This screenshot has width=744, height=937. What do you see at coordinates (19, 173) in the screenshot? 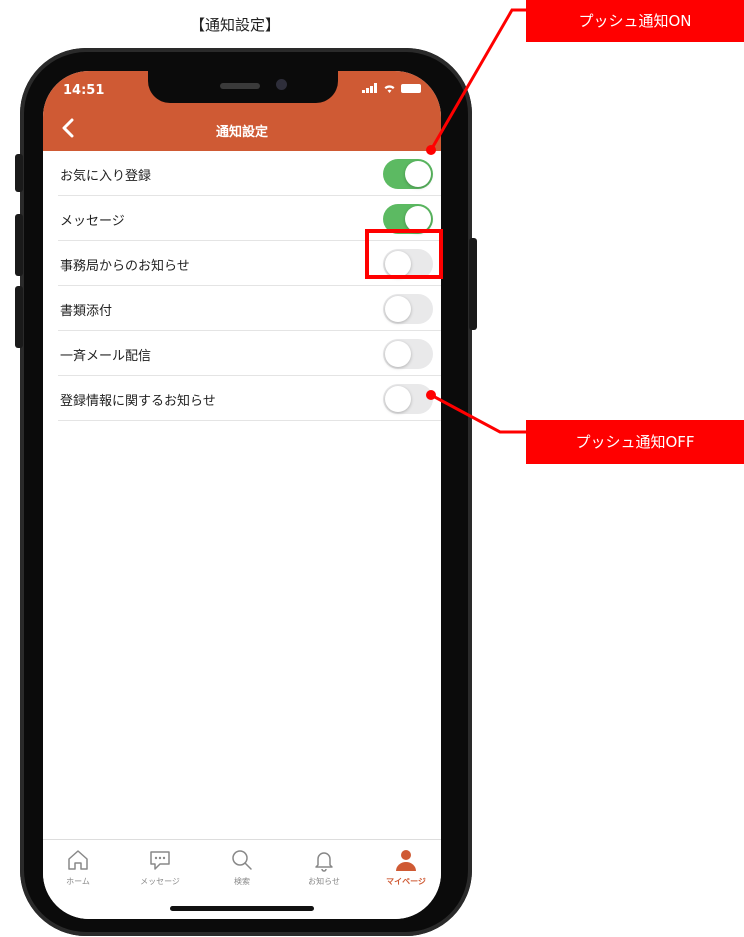
I see `mute-switch` at bounding box center [19, 173].